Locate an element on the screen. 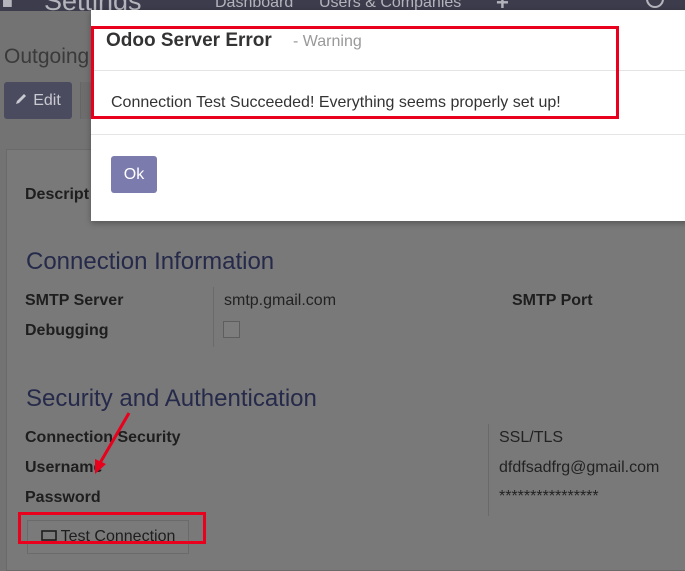 The image size is (685, 571). connection-security-label: Connection Security is located at coordinates (103, 437).